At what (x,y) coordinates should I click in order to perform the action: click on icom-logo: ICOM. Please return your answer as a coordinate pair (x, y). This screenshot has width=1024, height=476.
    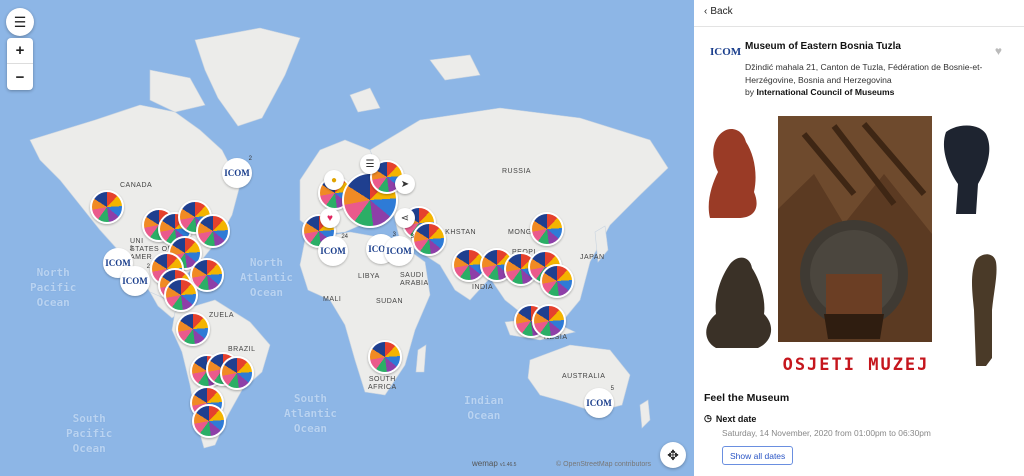
    Looking at the image, I should click on (726, 52).